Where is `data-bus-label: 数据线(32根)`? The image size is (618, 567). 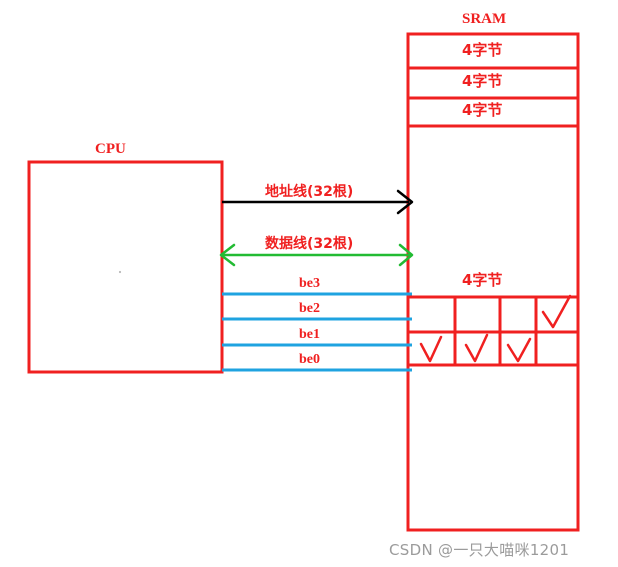 data-bus-label: 数据线(32根) is located at coordinates (309, 244).